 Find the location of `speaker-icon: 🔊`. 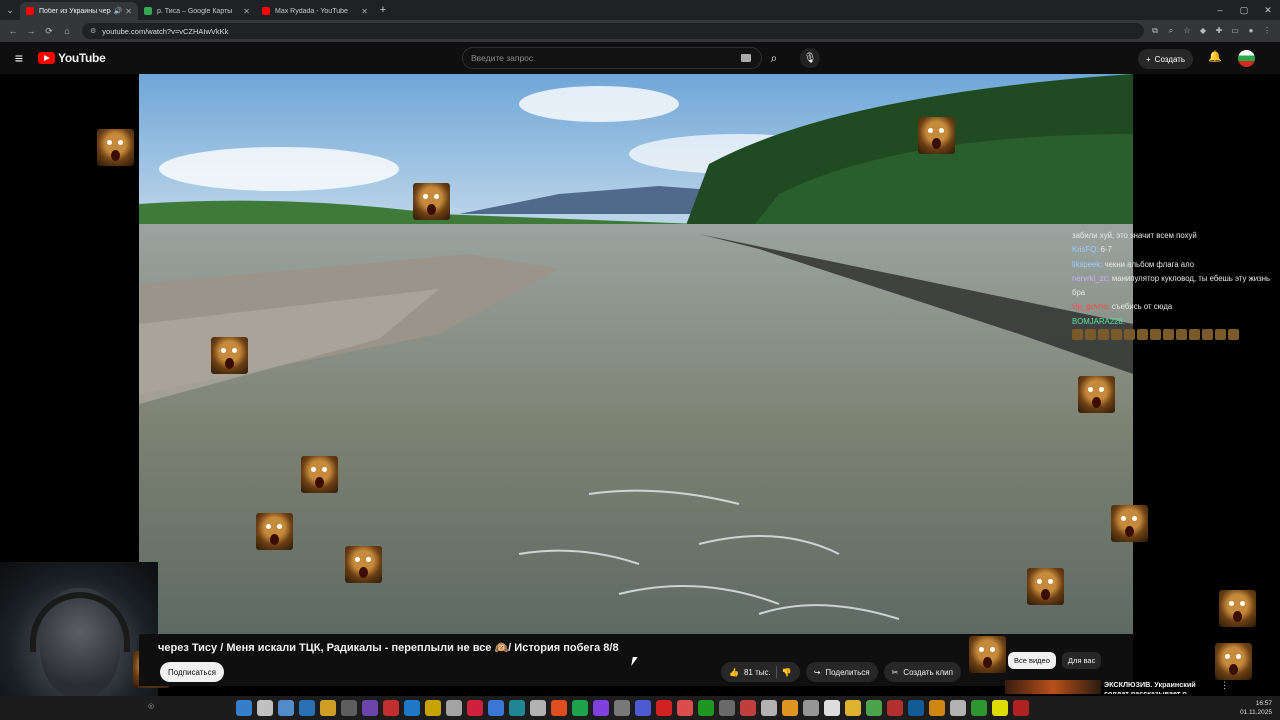

speaker-icon: 🔊 is located at coordinates (118, 11).